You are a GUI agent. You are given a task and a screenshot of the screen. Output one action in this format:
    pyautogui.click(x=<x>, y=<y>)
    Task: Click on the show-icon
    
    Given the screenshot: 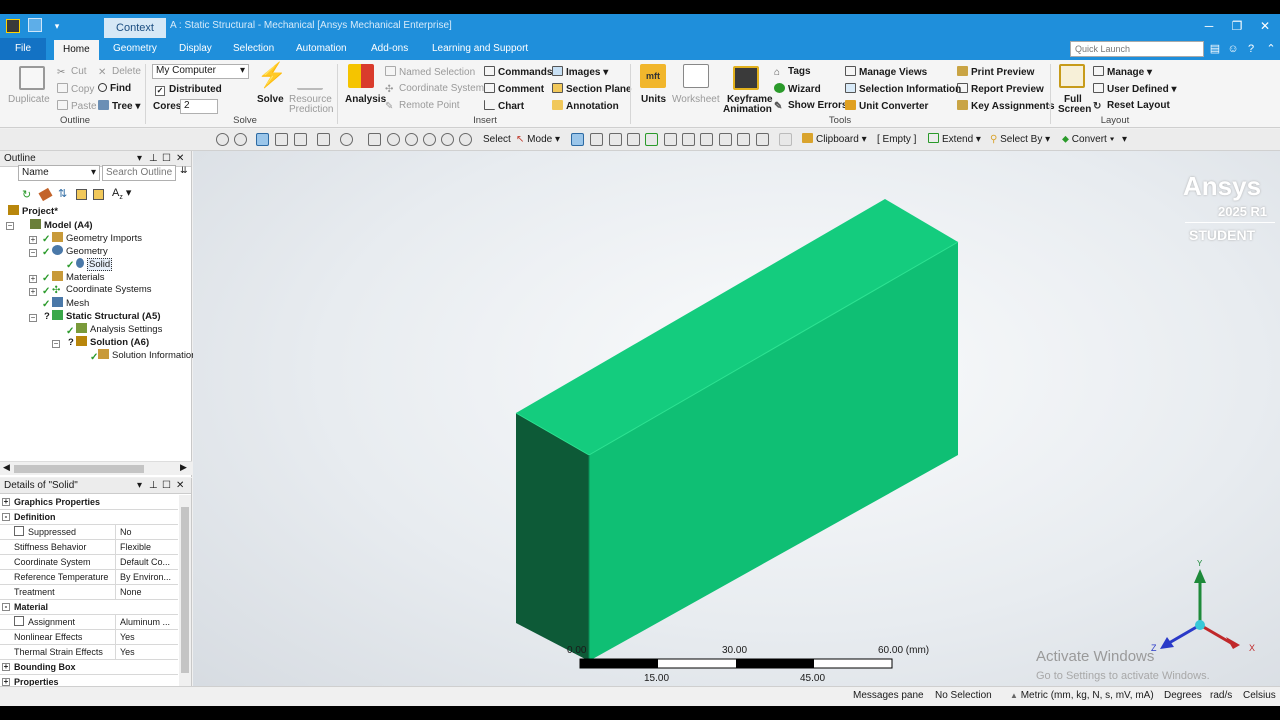 What is the action you would take?
    pyautogui.click(x=762, y=139)
    